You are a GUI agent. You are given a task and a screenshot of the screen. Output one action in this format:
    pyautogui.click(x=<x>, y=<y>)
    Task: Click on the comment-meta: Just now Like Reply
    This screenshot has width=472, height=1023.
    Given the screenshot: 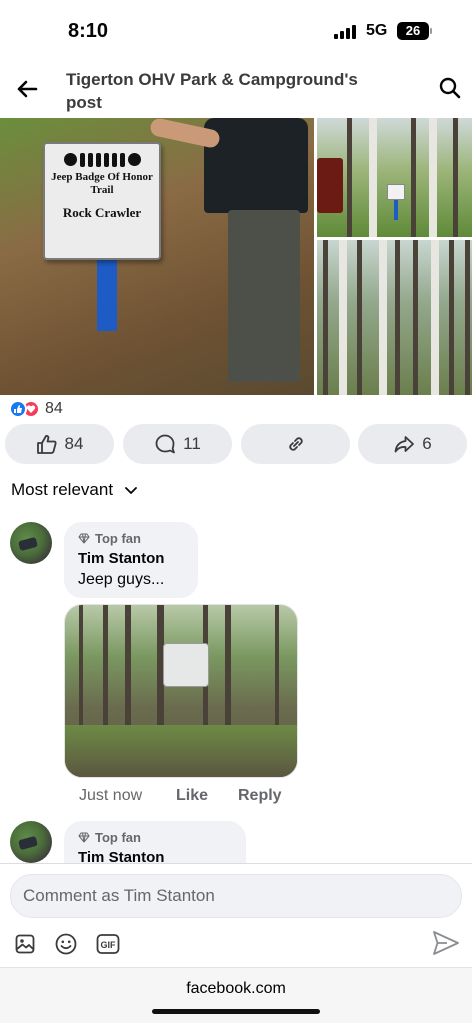 What is the action you would take?
    pyautogui.click(x=180, y=796)
    